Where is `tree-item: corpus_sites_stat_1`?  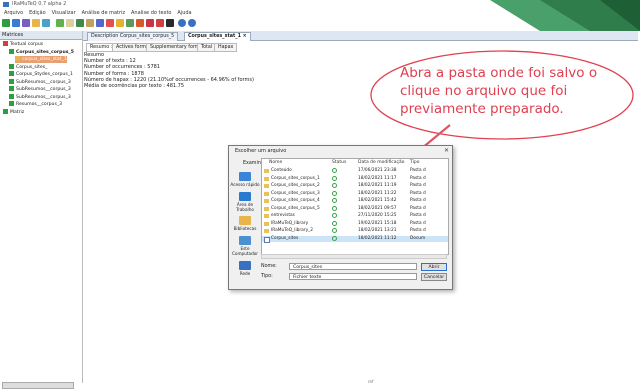
tree-item: corpus_sites_stat_1 is located at coordinates (41, 59).